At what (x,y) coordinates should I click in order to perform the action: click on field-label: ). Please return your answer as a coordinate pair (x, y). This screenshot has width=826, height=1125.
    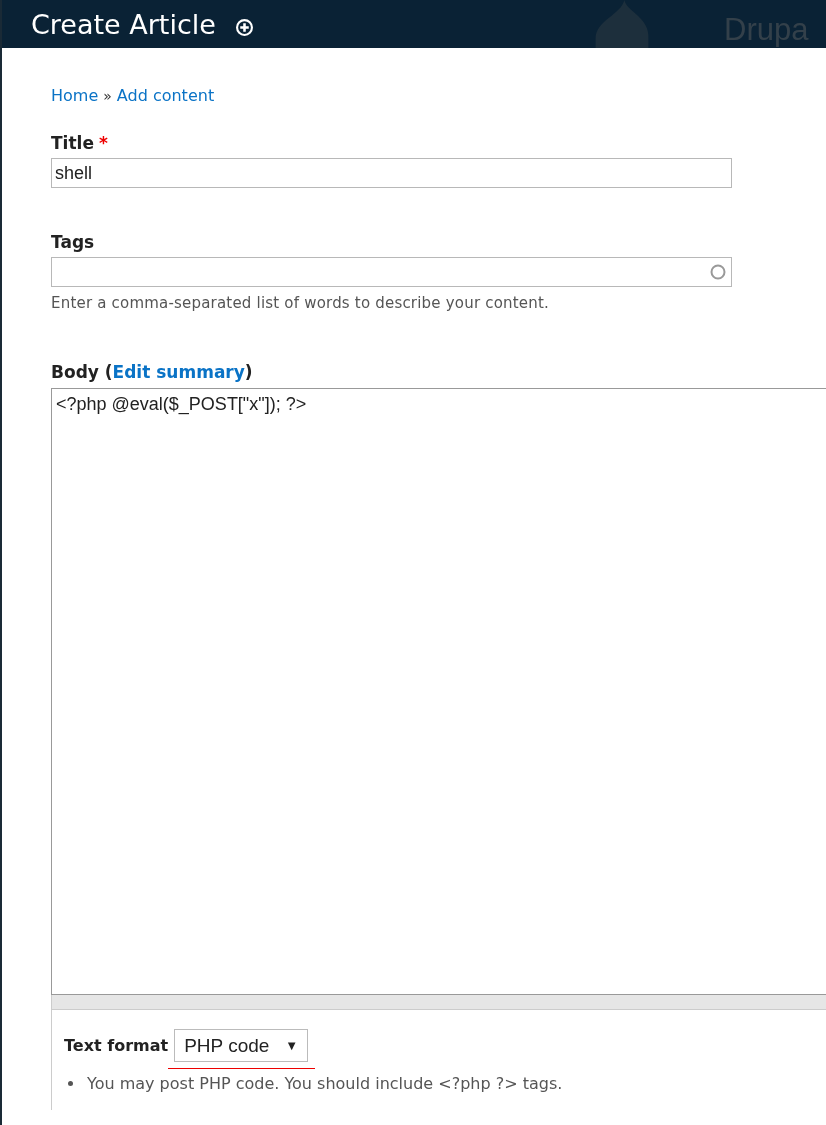
    Looking at the image, I should click on (248, 372).